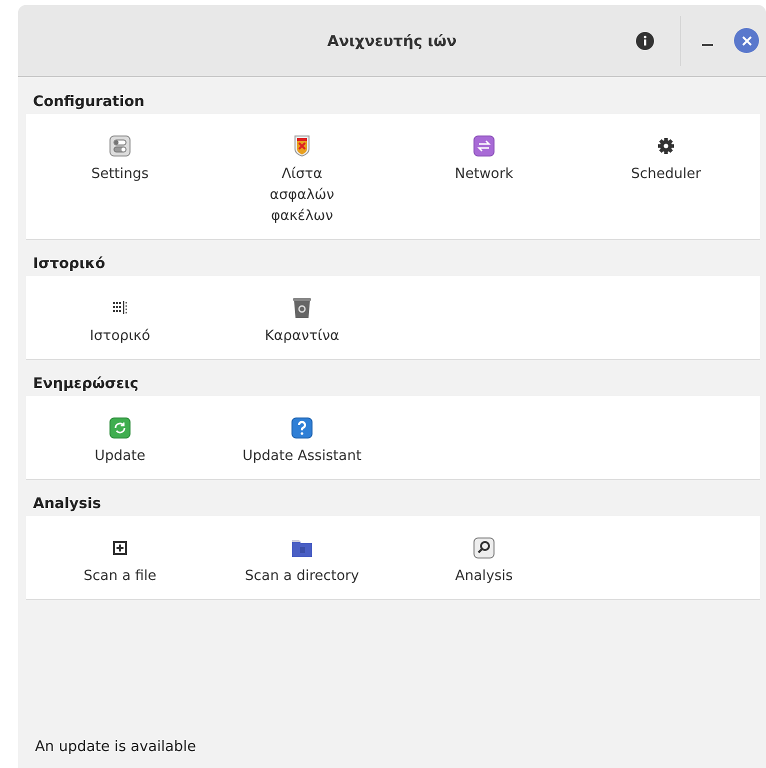 The width and height of the screenshot is (766, 768). I want to click on close-button, so click(746, 40).